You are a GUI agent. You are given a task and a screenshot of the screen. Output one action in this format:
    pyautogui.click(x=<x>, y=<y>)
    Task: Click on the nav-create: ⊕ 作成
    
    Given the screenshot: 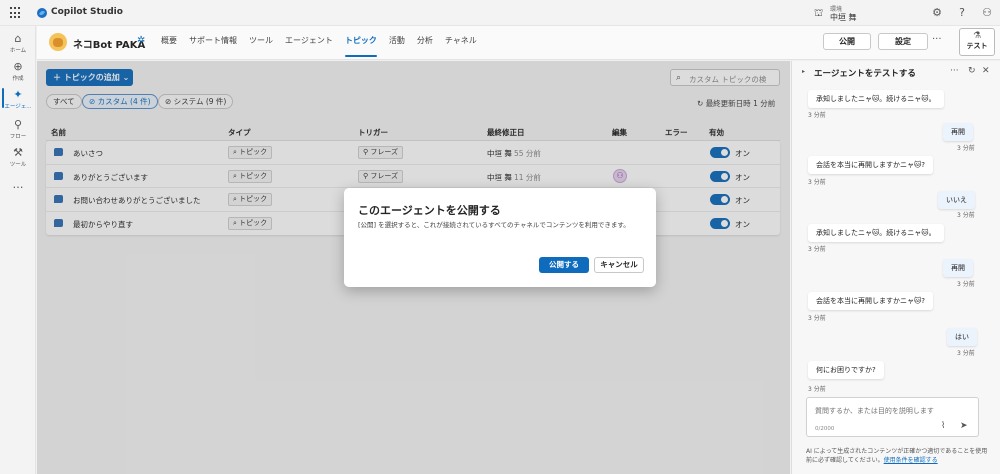 What is the action you would take?
    pyautogui.click(x=18, y=71)
    